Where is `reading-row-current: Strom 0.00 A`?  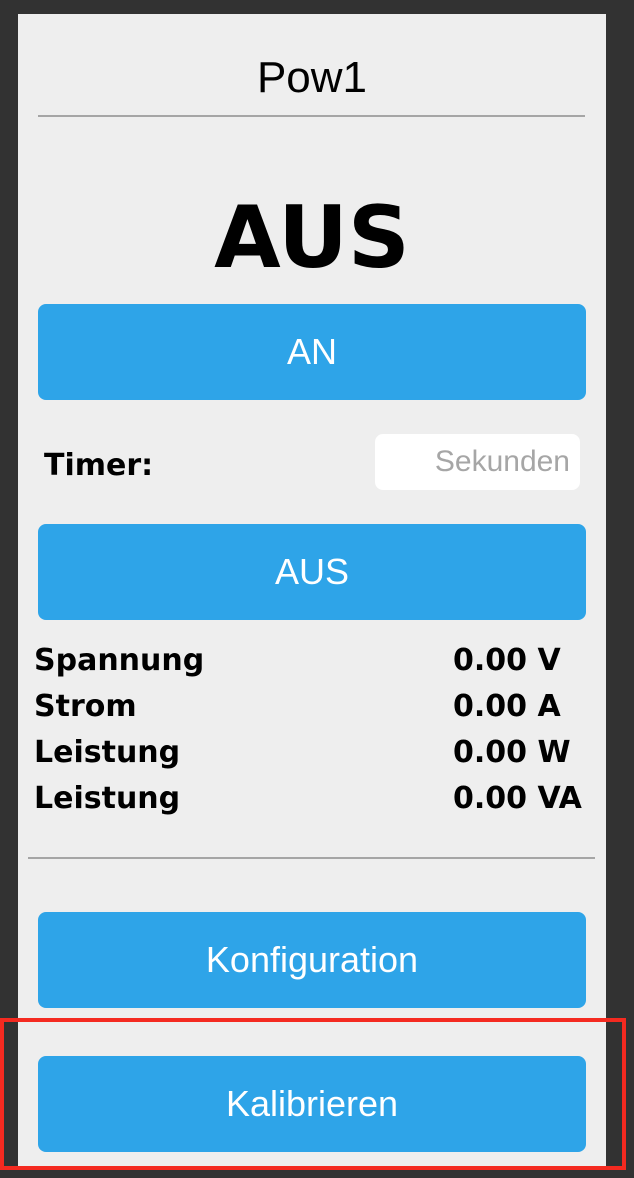 reading-row-current: Strom 0.00 A is located at coordinates (314, 707).